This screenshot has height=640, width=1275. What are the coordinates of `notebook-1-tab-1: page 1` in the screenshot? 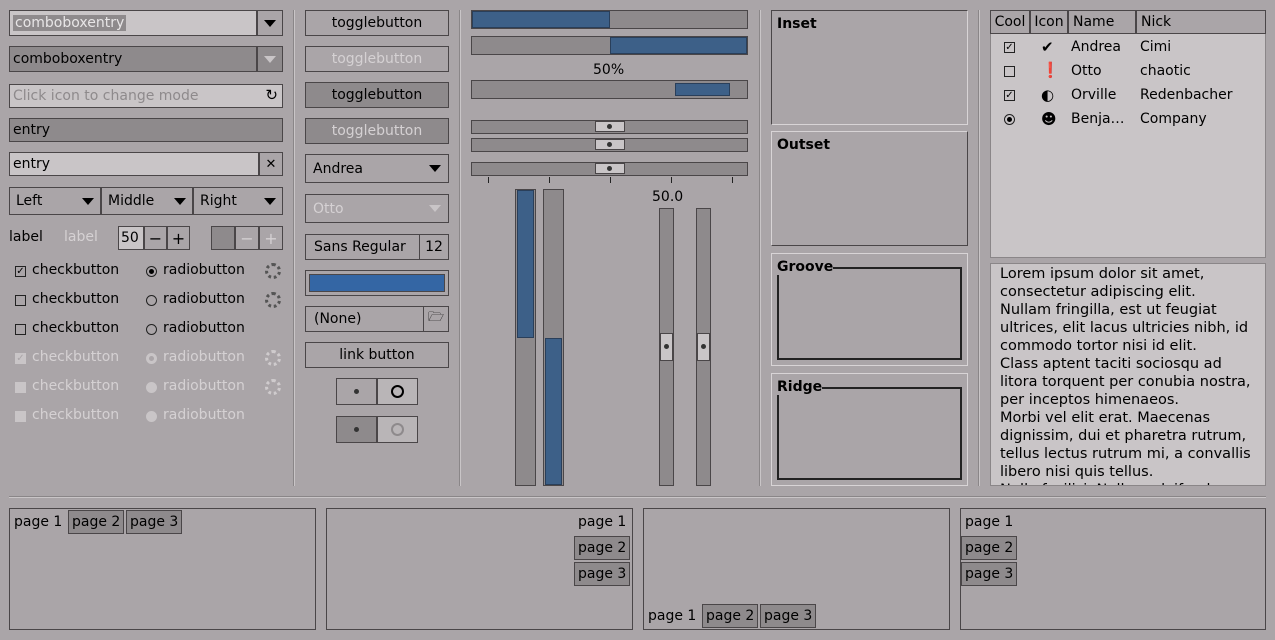 It's located at (38, 522).